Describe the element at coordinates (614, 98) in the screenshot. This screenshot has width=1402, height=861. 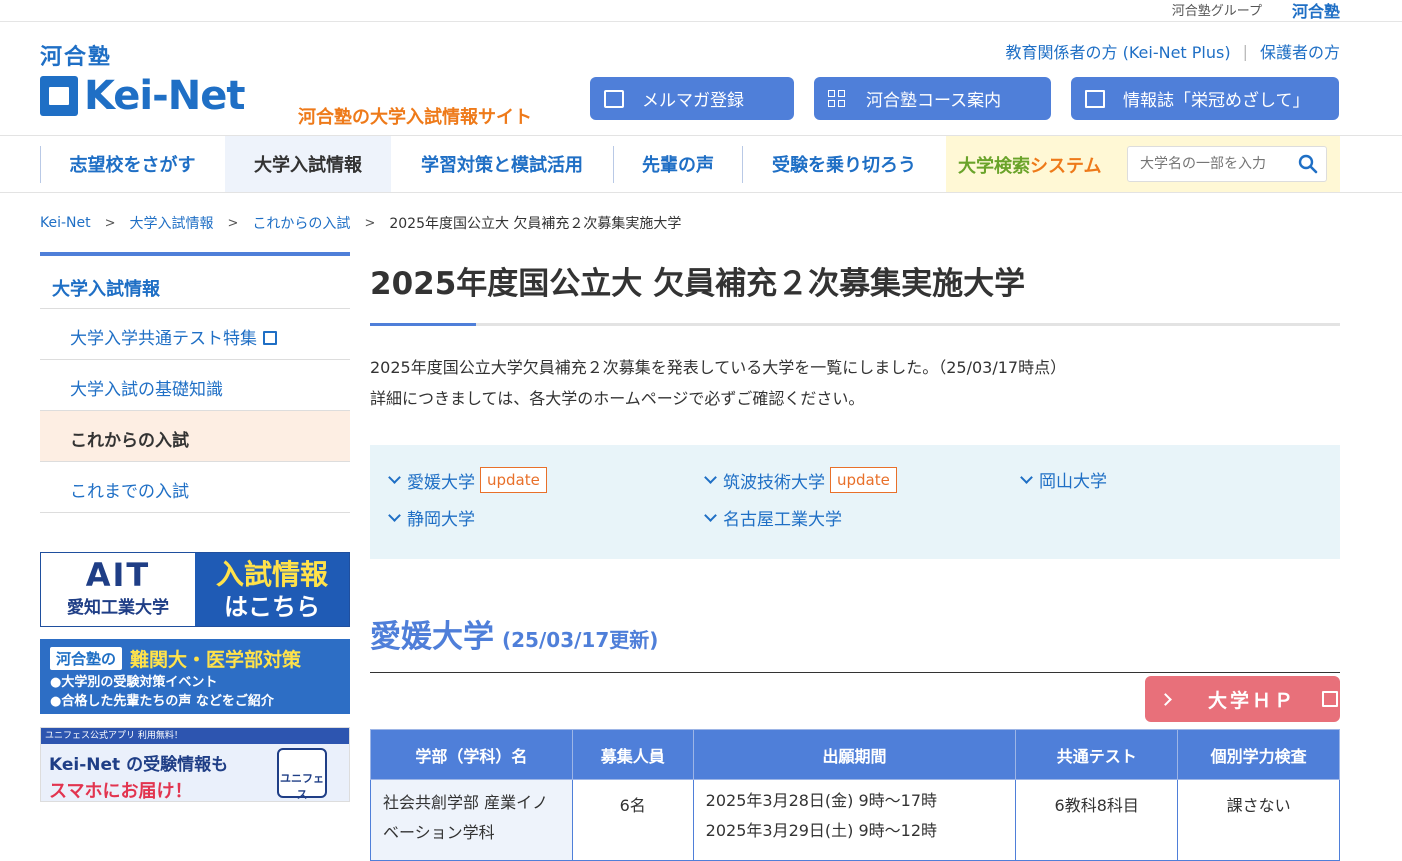
I see `mail-icon` at that location.